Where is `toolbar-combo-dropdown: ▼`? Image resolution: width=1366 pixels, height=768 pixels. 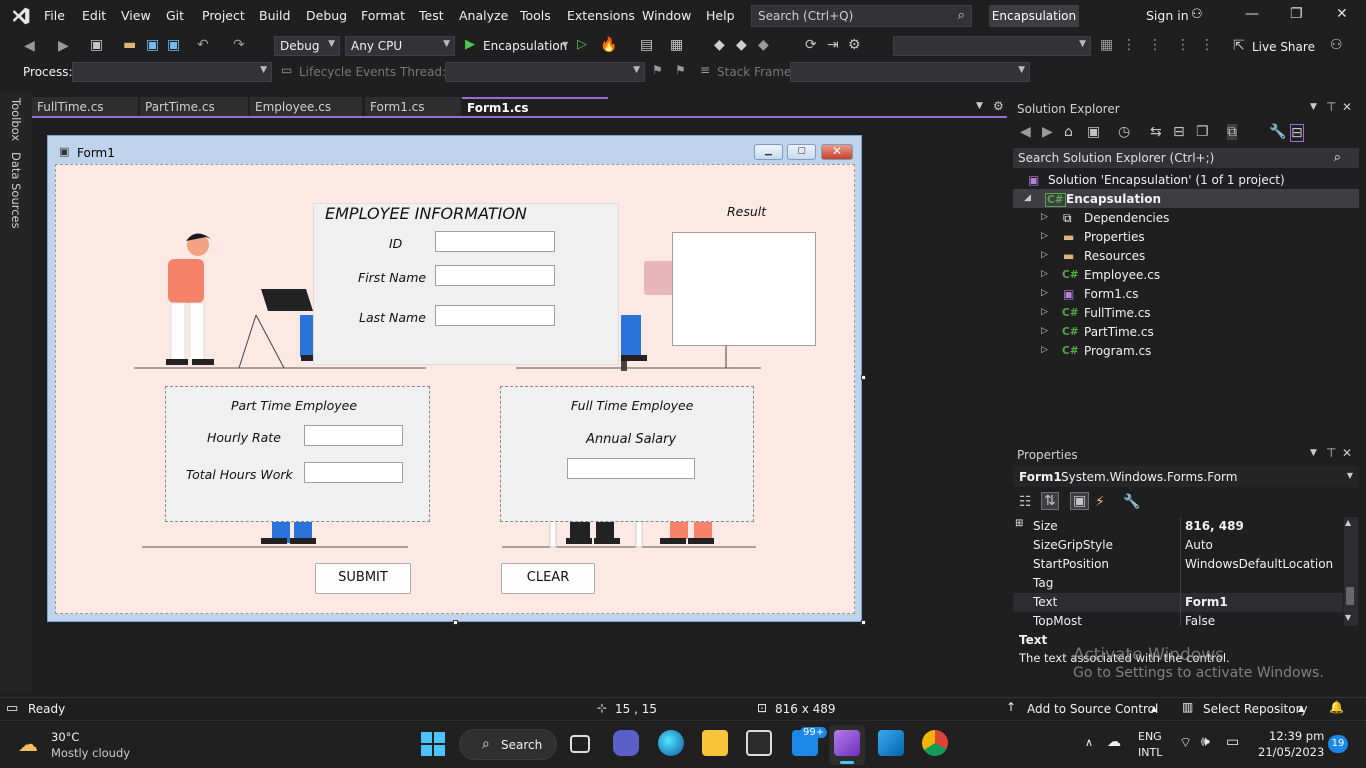 toolbar-combo-dropdown: ▼ is located at coordinates (992, 46).